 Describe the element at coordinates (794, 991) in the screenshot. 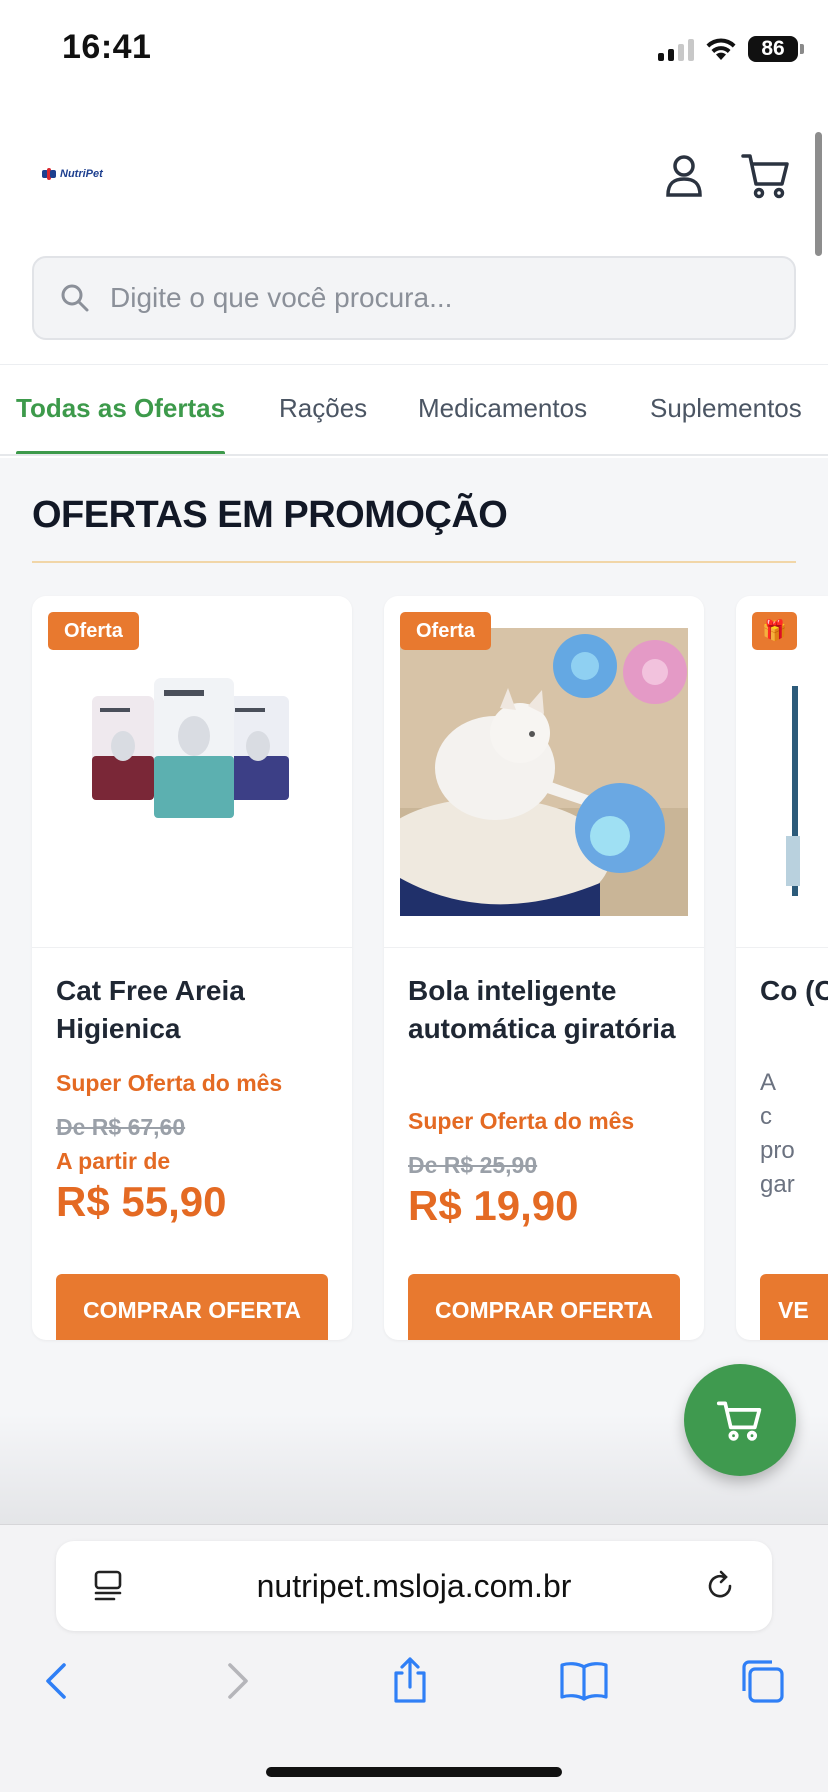

I see `product-title: Co (Ca` at that location.